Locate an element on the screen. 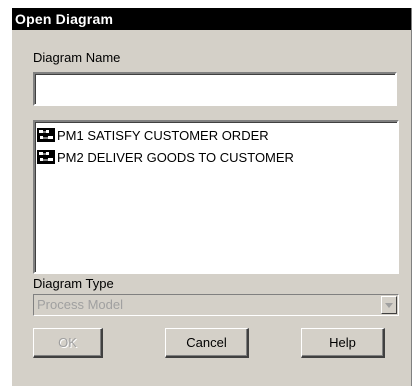  dialog-title: Open Diagram is located at coordinates (211, 19).